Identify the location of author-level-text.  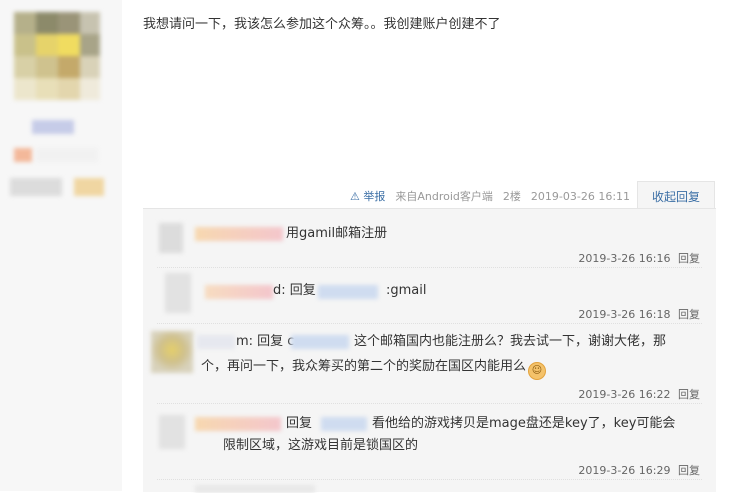
(67, 155).